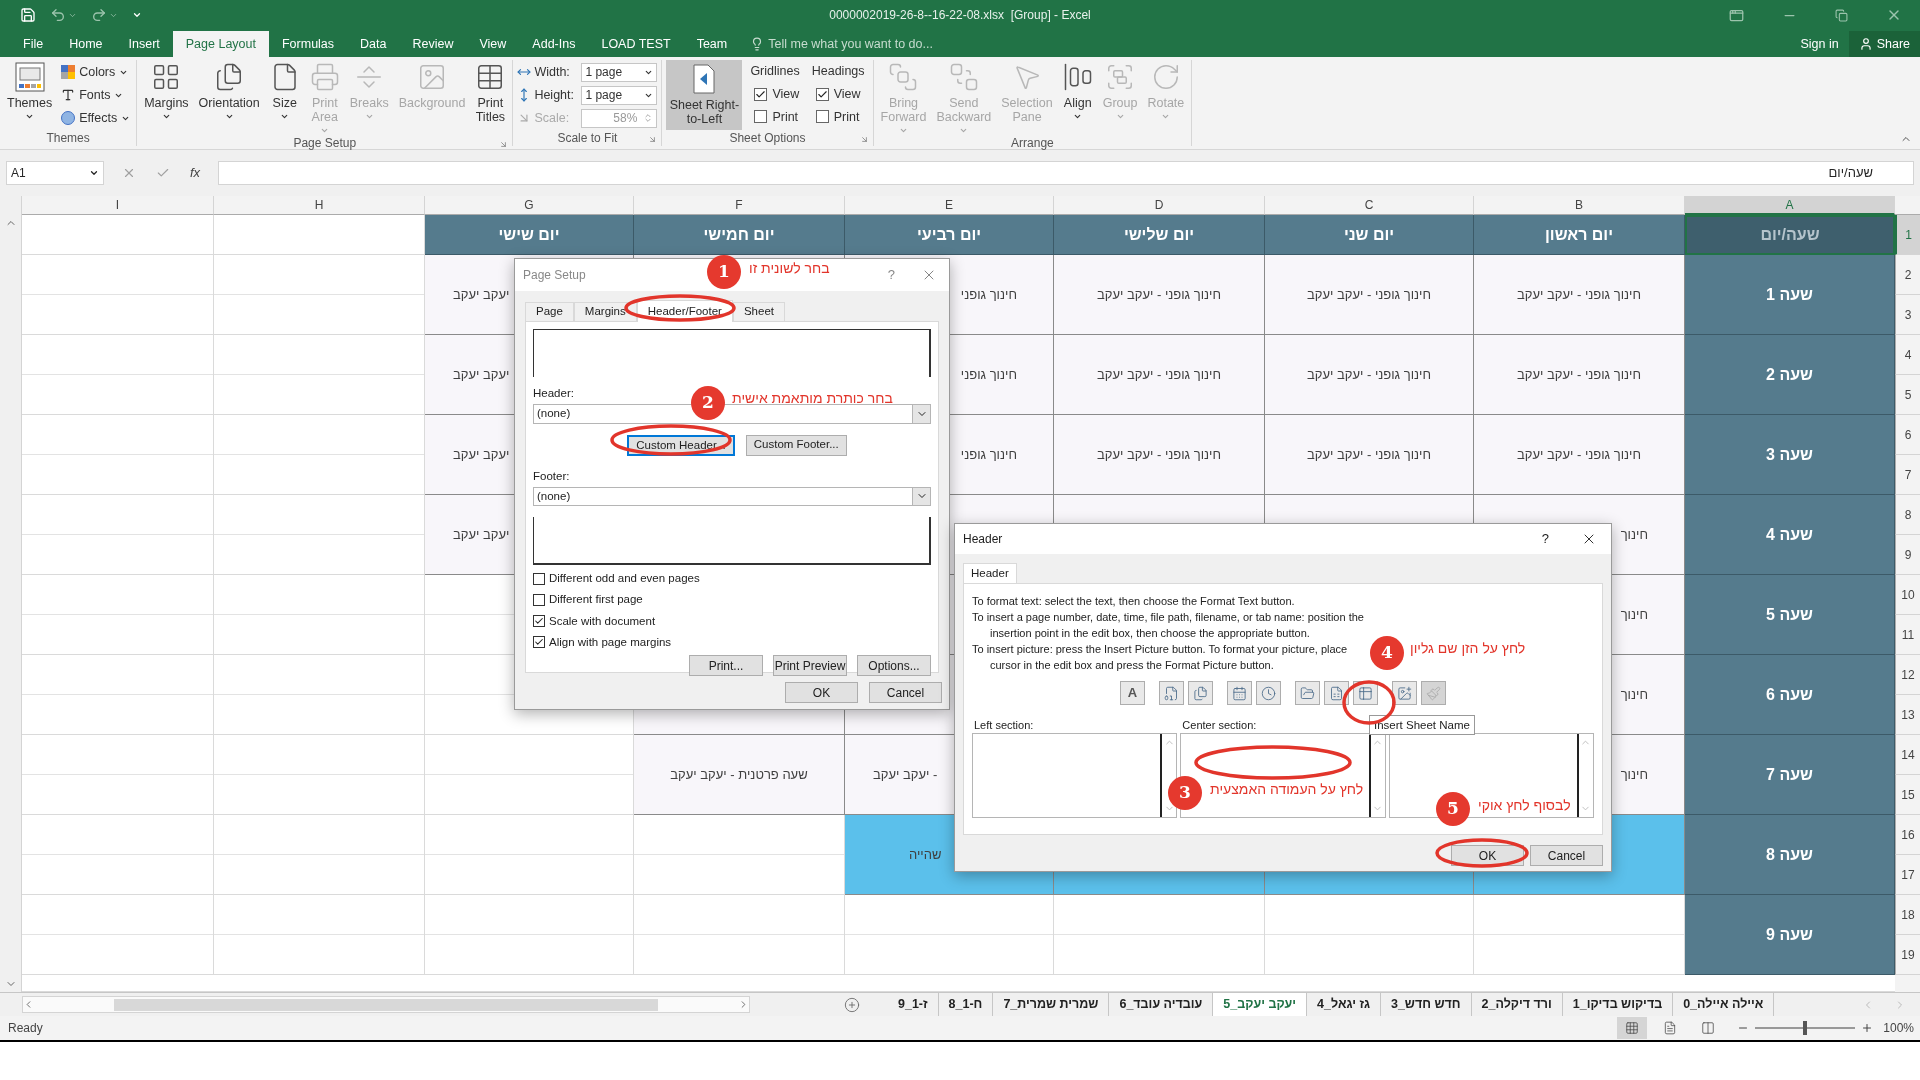 The height and width of the screenshot is (1080, 1920). Describe the element at coordinates (610, 642) in the screenshot. I see `checkbox-label: Align with page margins` at that location.